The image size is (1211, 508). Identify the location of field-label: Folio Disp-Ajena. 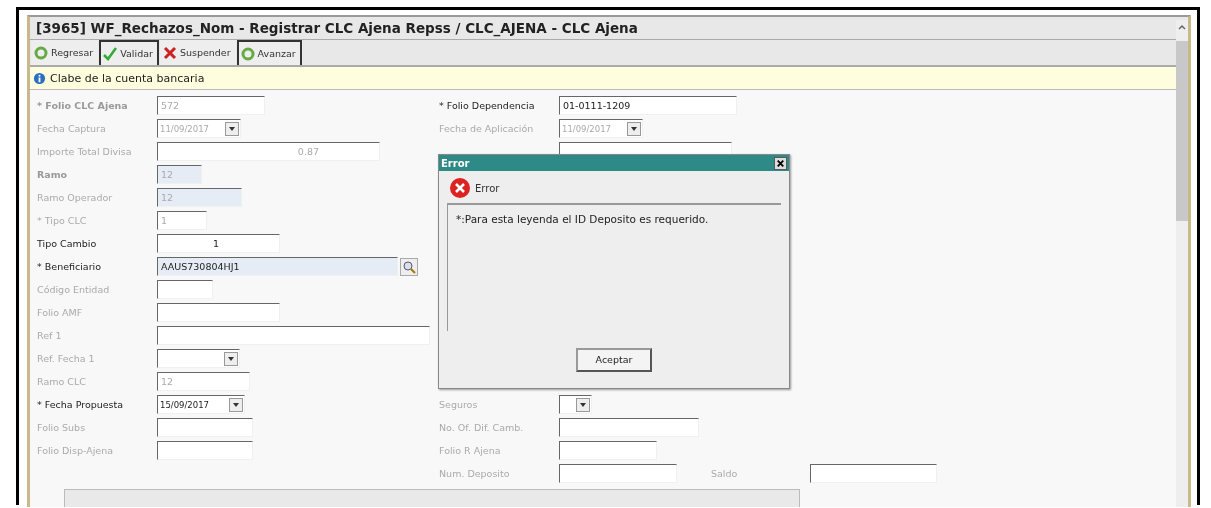
(76, 450).